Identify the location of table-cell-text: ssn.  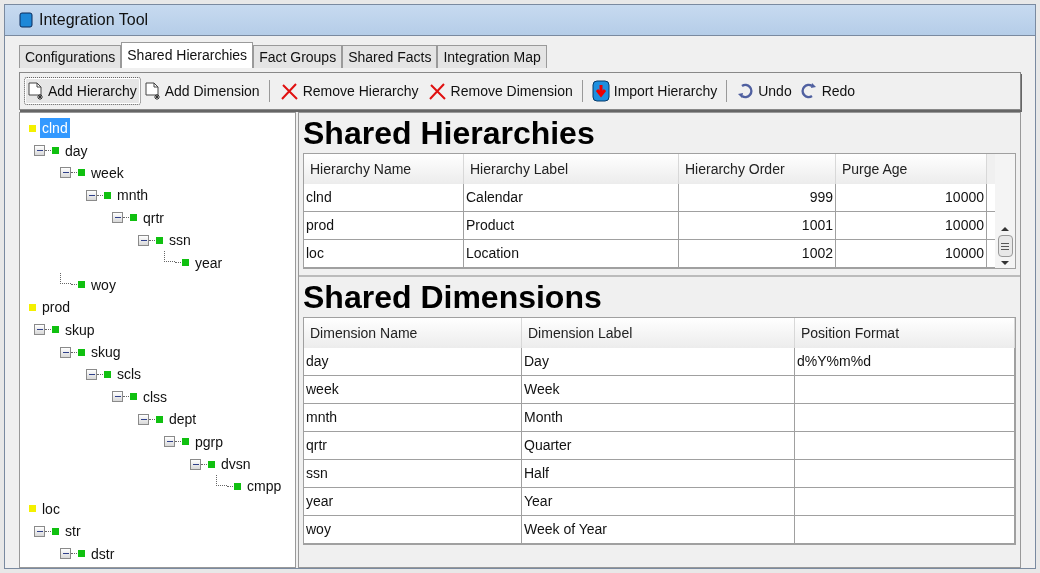
(317, 473).